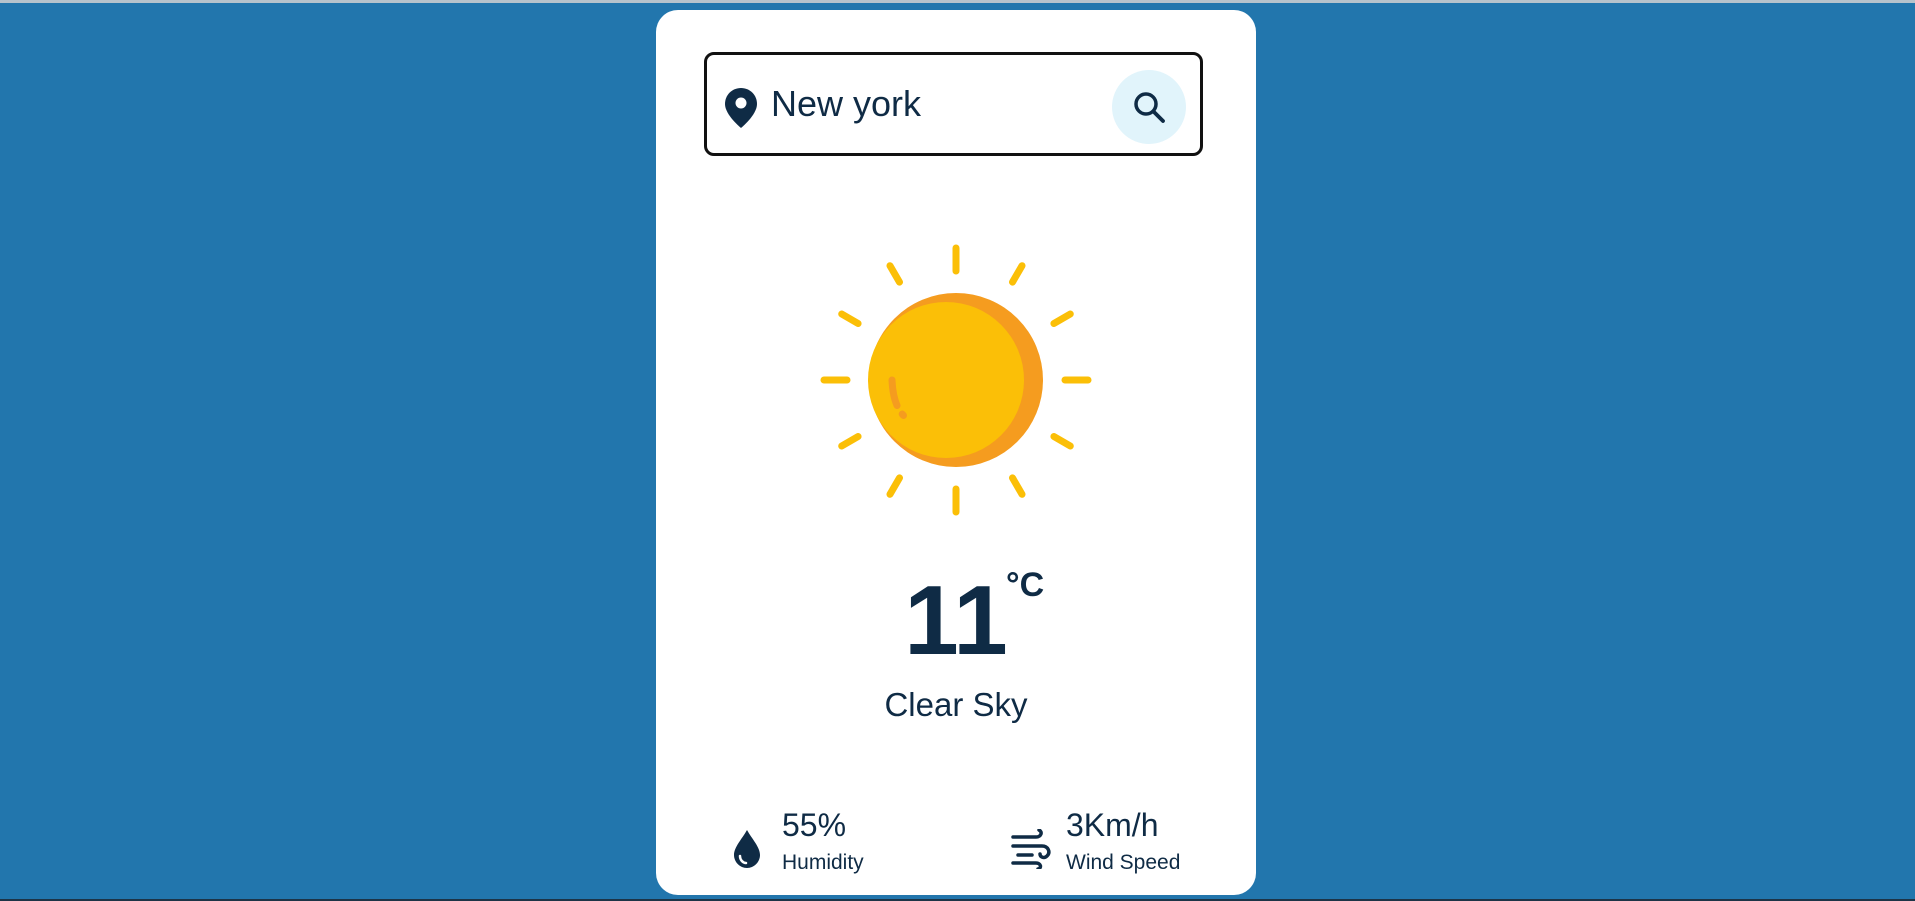  I want to click on search-bar, so click(953, 104).